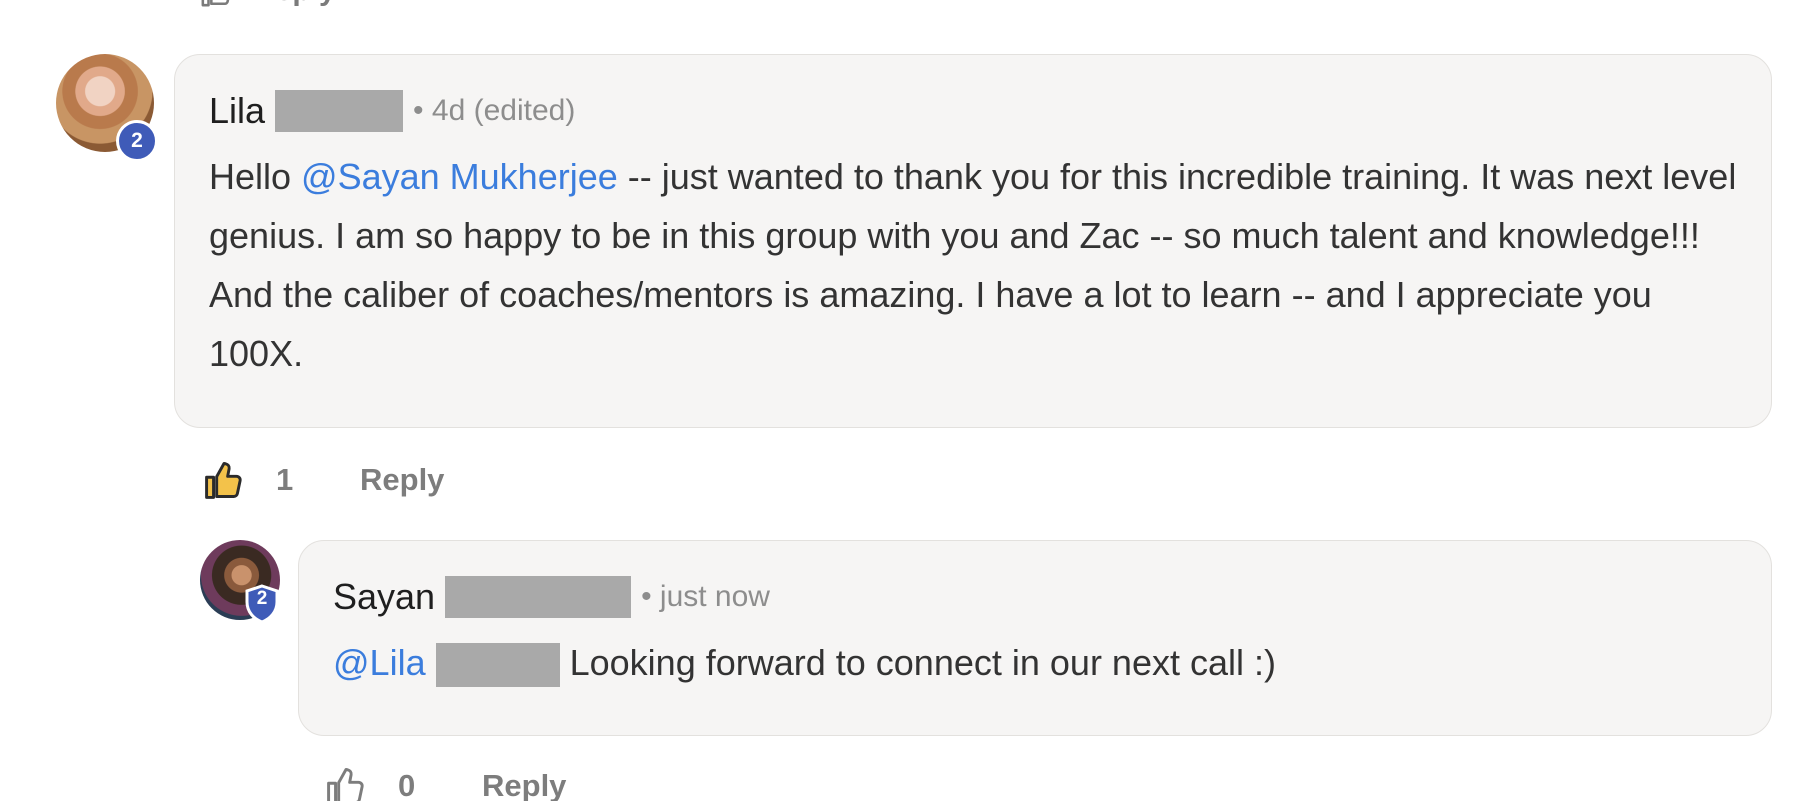 The width and height of the screenshot is (1813, 801). What do you see at coordinates (1035, 597) in the screenshot?
I see `comment-meta: Sayan • just now` at bounding box center [1035, 597].